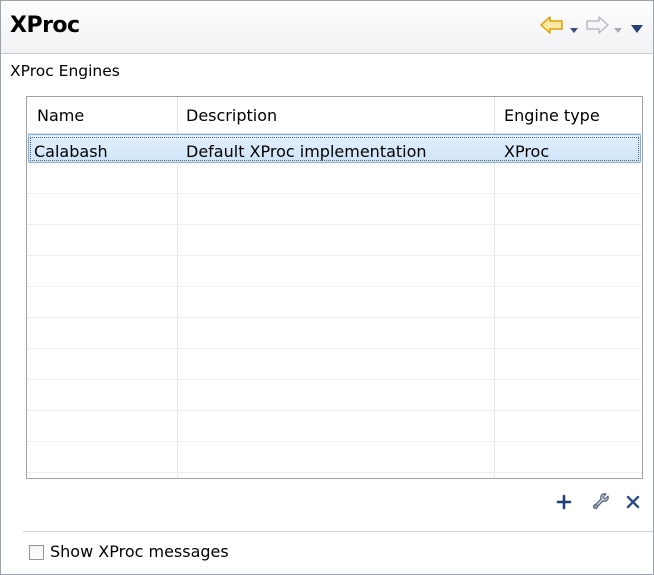 The image size is (654, 575). I want to click on forward-dropdown-chevron-icon, so click(618, 29).